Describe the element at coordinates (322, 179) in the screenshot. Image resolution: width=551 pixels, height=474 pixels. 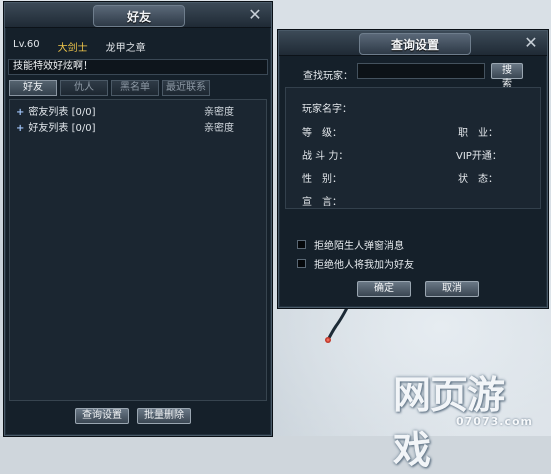
I see `gender-label: 性 别：` at that location.